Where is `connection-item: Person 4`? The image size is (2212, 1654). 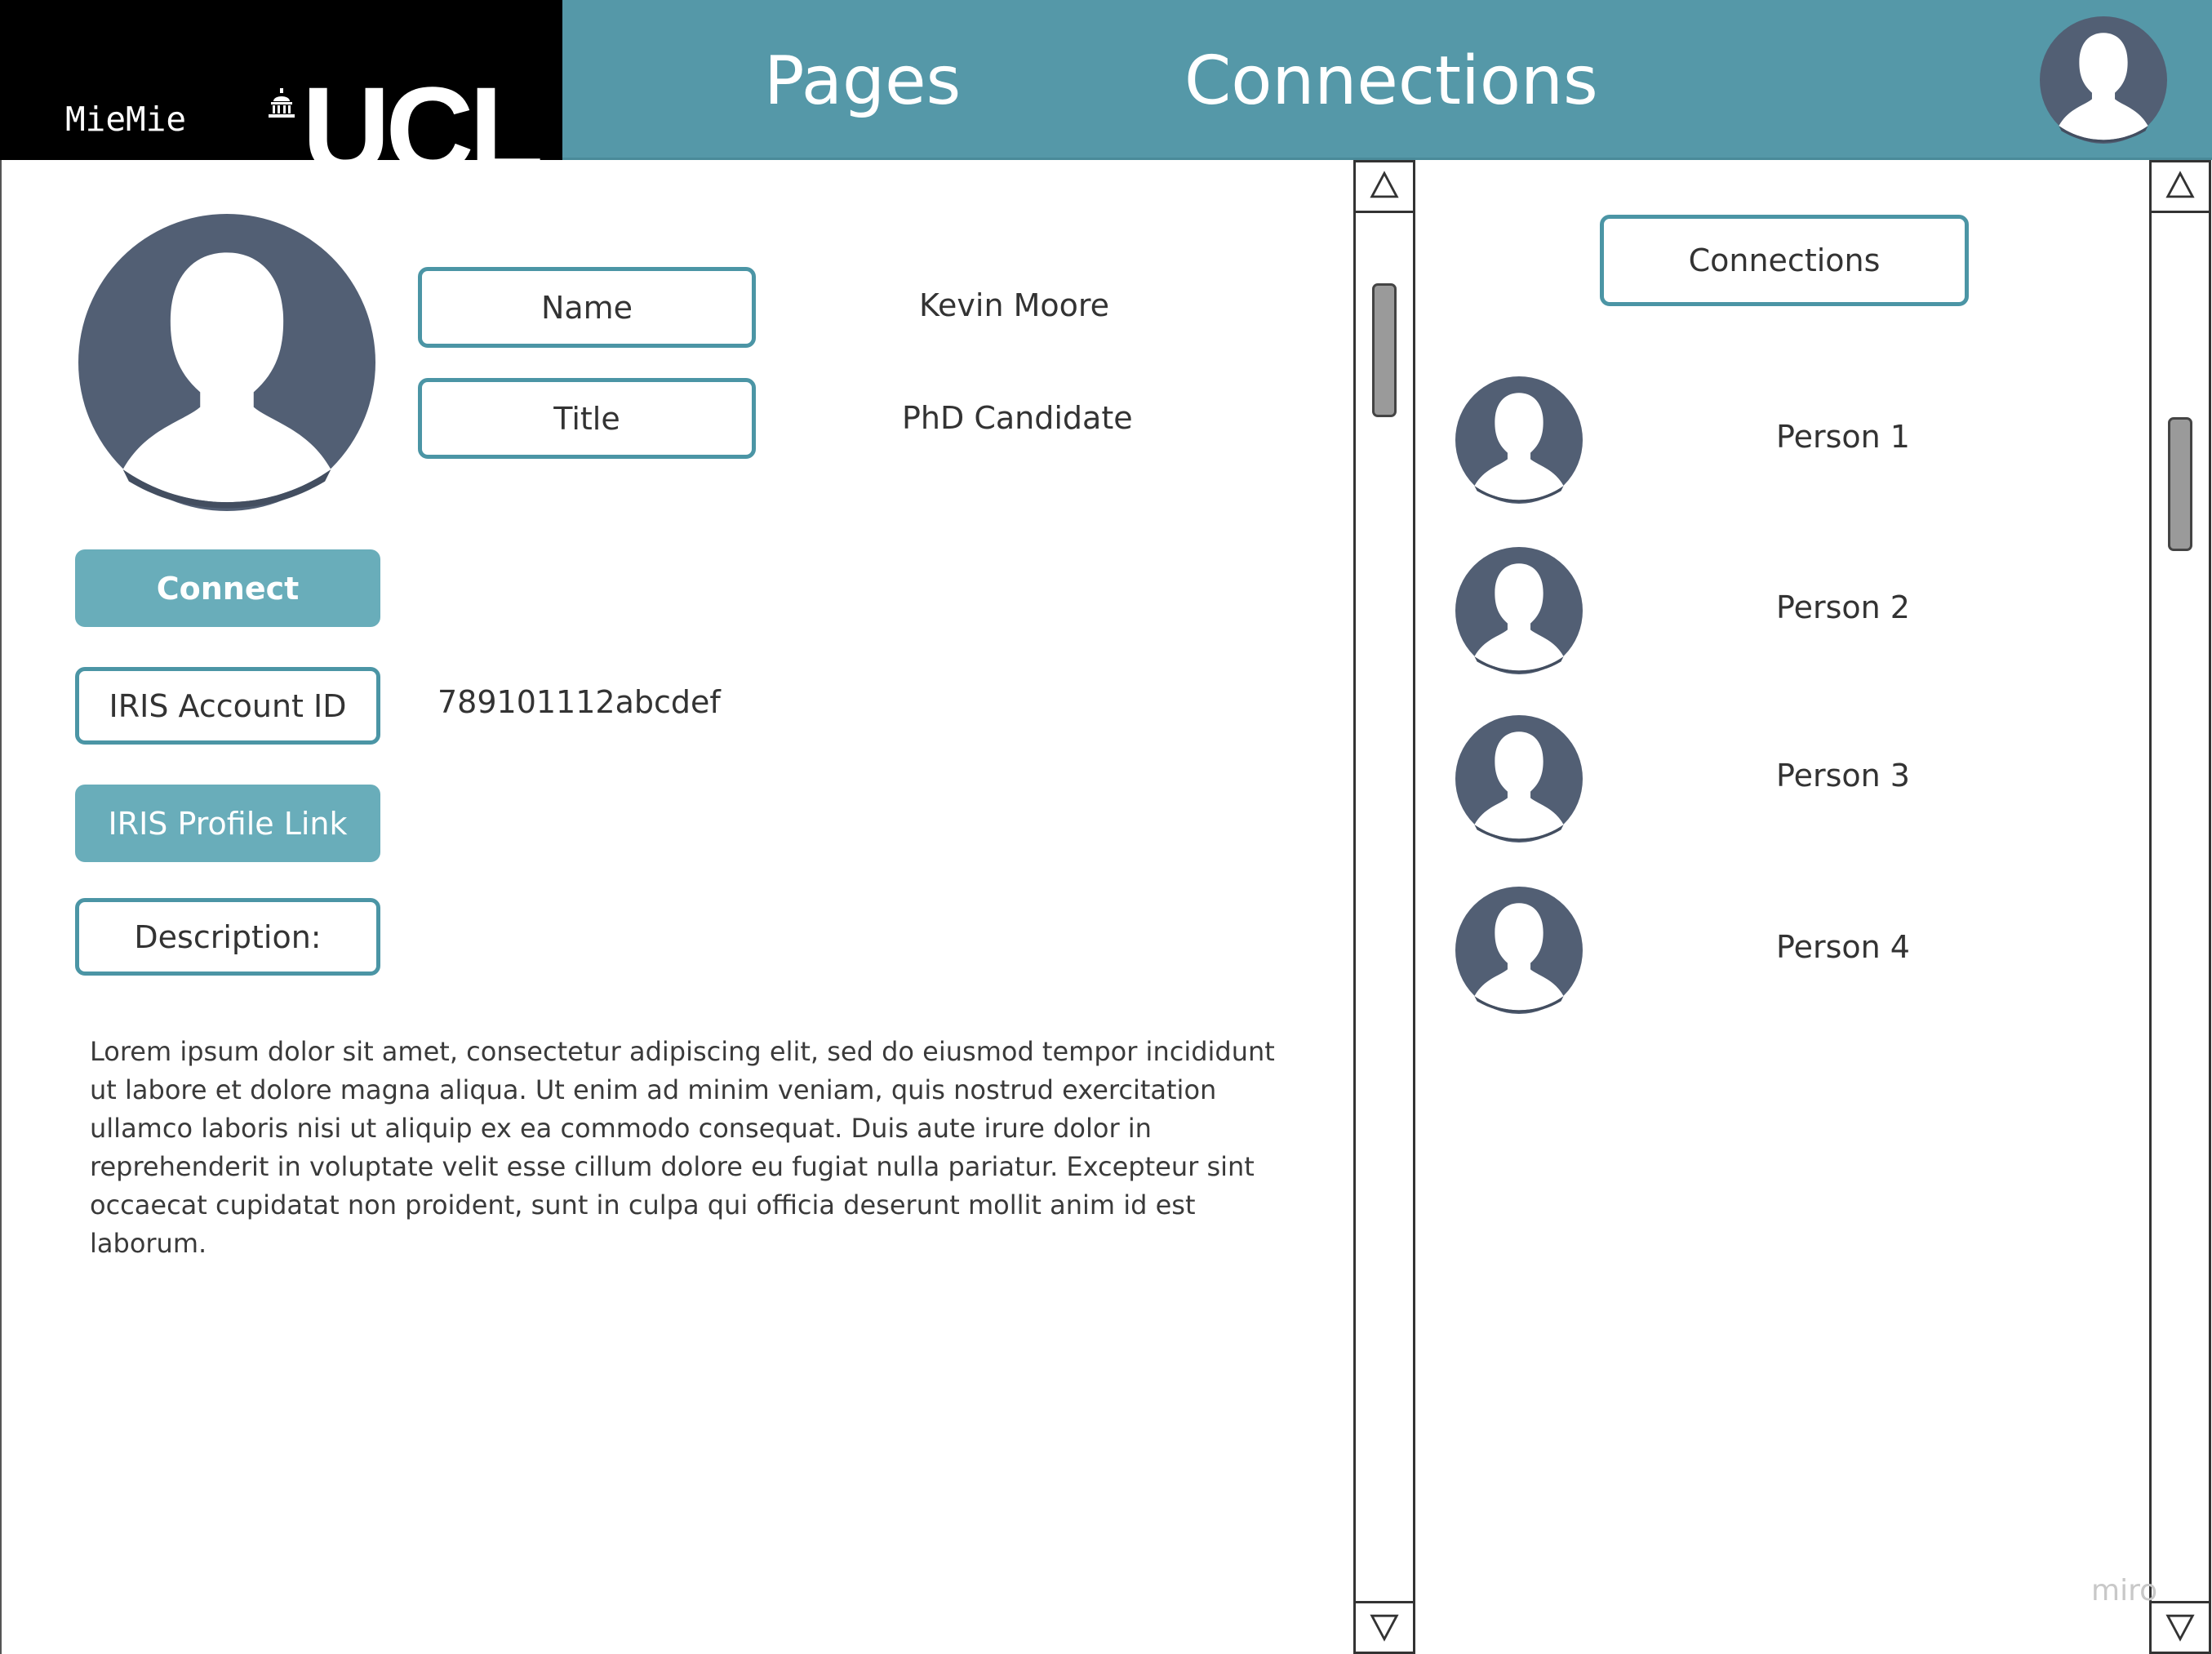 connection-item: Person 4 is located at coordinates (1741, 952).